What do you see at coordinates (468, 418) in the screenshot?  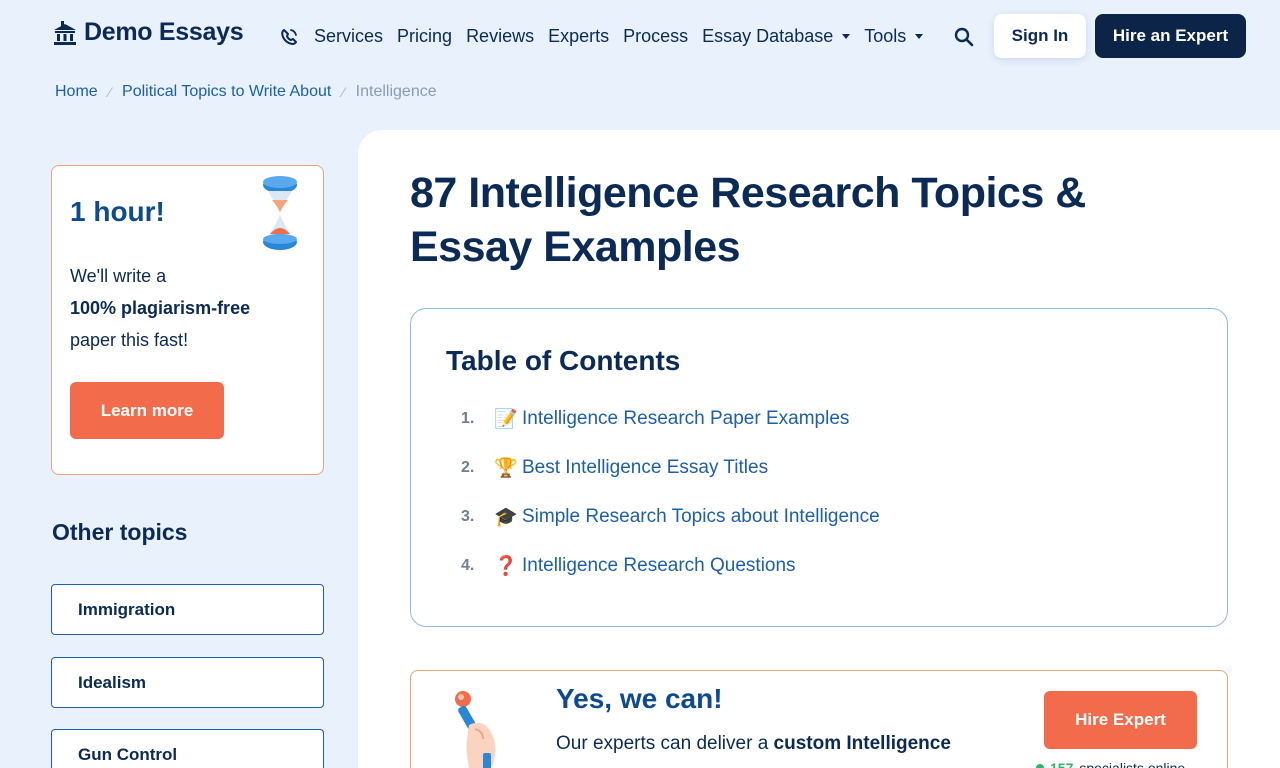 I see `toc-number: 1.` at bounding box center [468, 418].